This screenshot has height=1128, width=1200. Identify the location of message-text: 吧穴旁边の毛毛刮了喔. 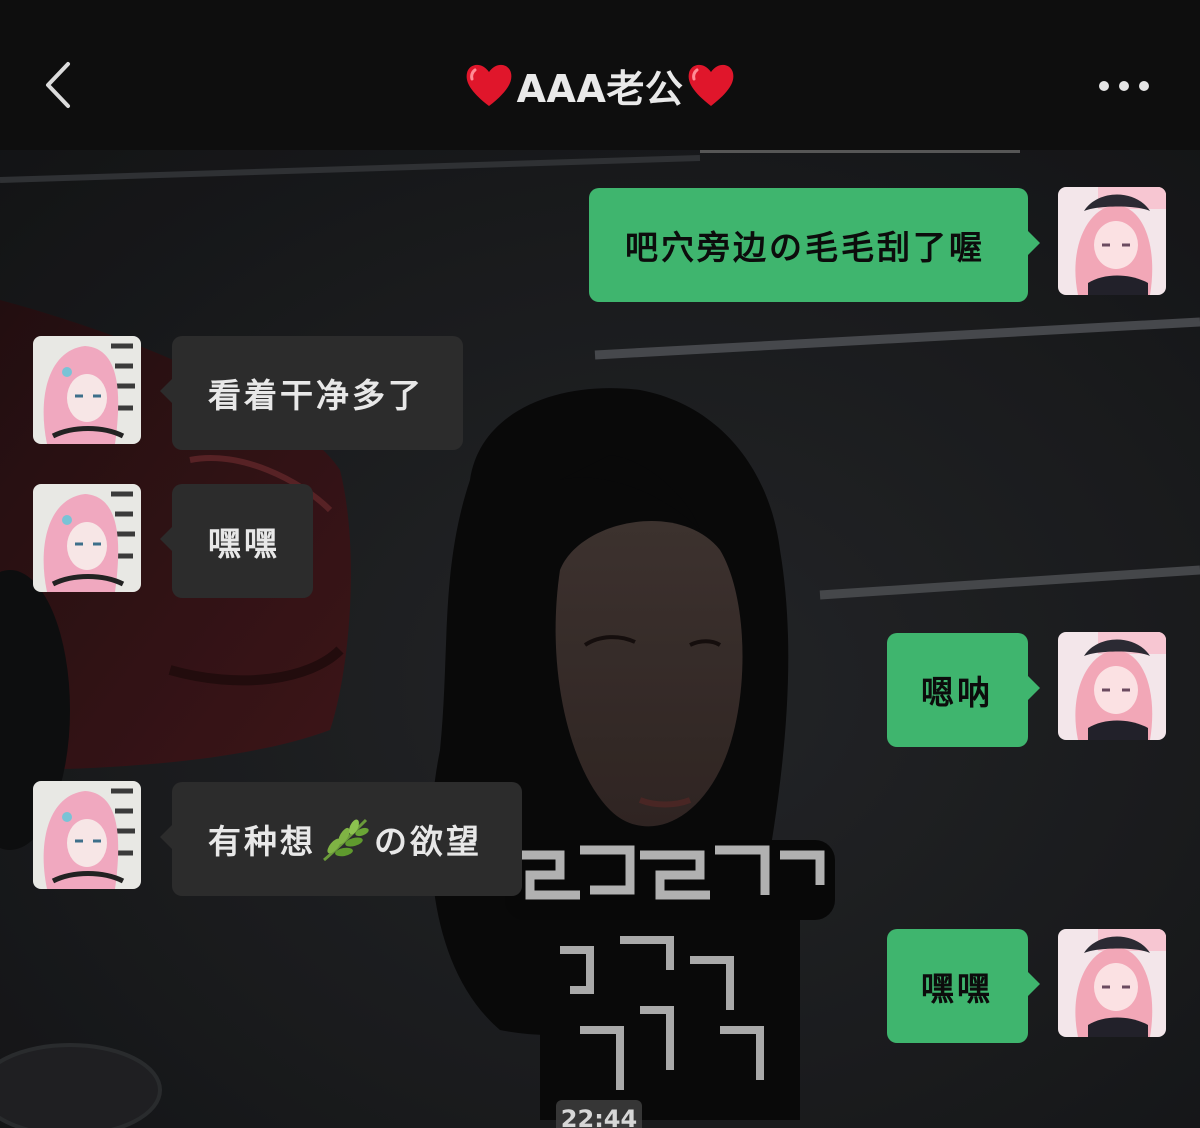
(805, 247).